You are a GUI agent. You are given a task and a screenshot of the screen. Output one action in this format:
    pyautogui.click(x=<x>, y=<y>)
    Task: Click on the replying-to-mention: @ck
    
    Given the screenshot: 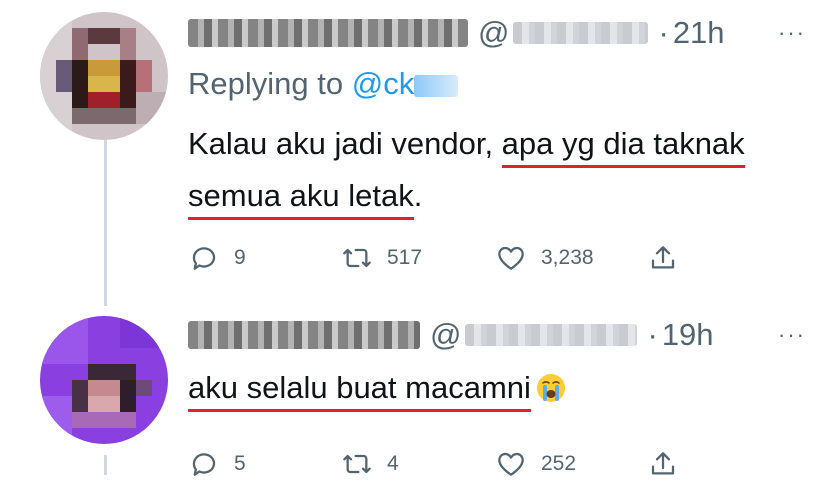 What is the action you would take?
    pyautogui.click(x=383, y=83)
    